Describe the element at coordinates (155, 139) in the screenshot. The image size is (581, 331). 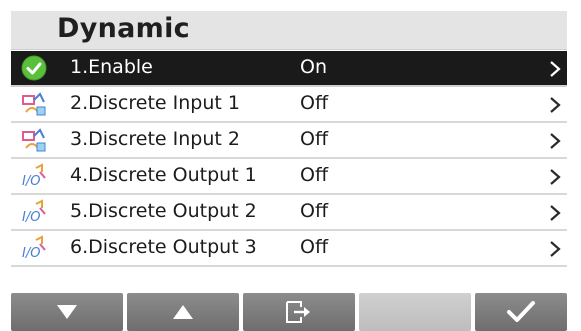
I see `menu-item-label: 3.Discrete Input 2` at that location.